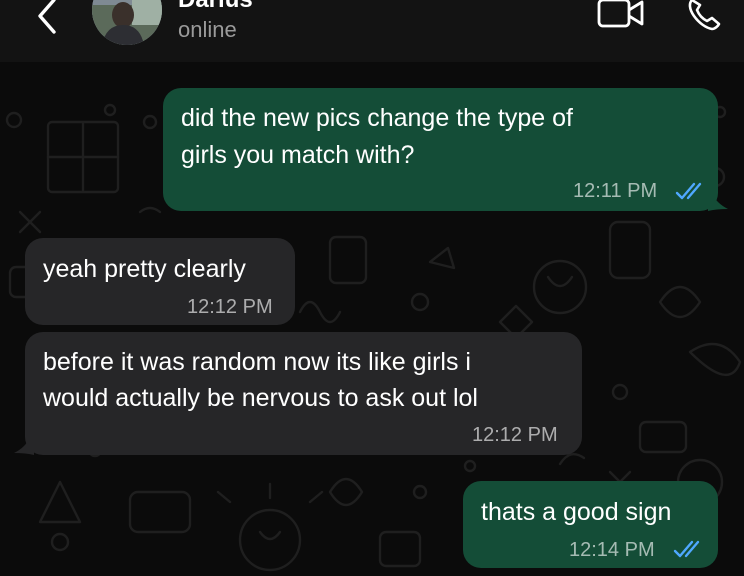  I want to click on message-text: girls you match with?, so click(298, 155).